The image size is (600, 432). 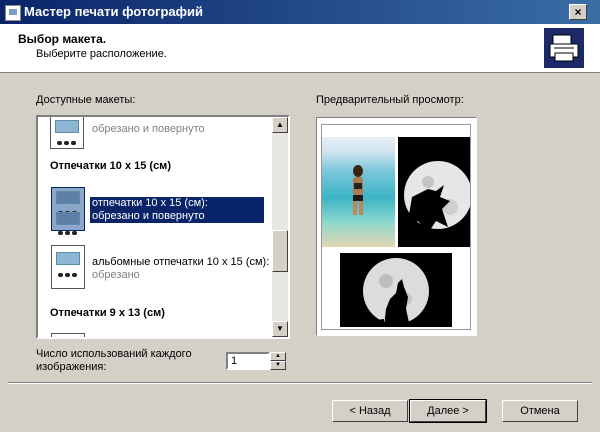 I want to click on moon-wolf-photo, so click(x=434, y=192).